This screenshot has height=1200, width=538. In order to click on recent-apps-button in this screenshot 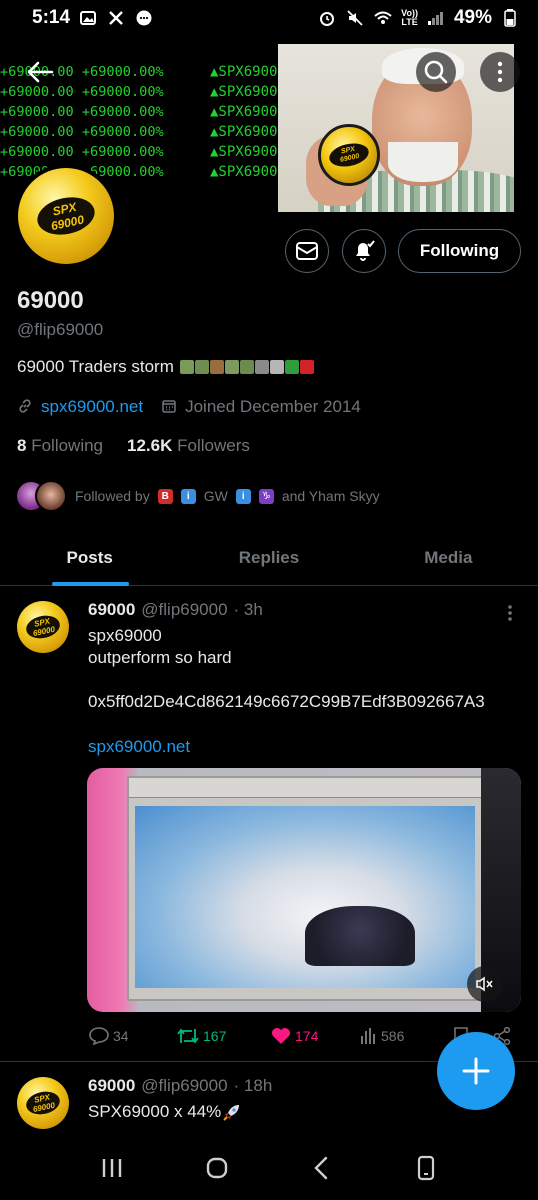, I will do `click(112, 1168)`.